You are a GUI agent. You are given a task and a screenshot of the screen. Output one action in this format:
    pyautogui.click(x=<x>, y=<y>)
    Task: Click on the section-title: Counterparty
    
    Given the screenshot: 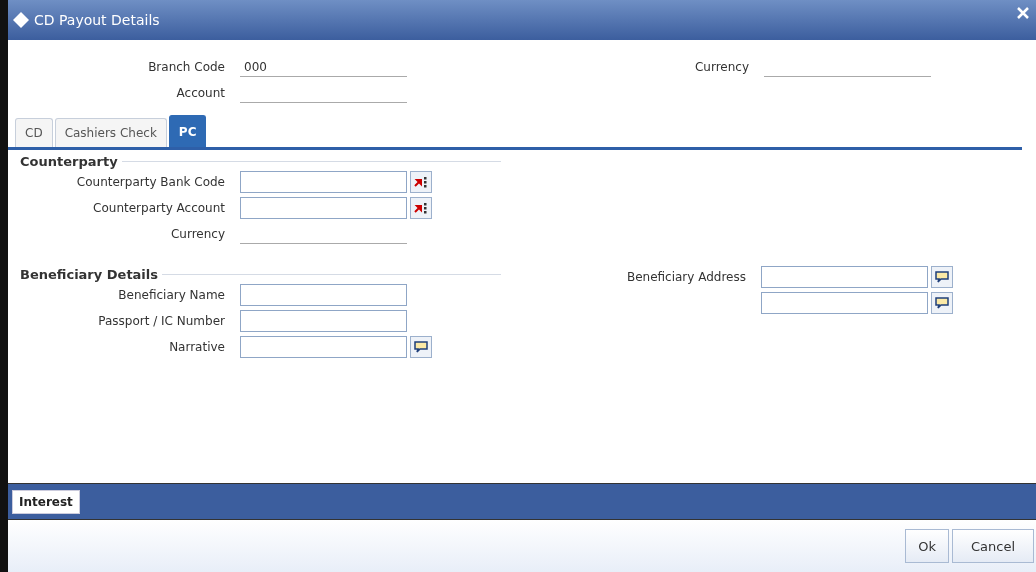 What is the action you would take?
    pyautogui.click(x=69, y=161)
    